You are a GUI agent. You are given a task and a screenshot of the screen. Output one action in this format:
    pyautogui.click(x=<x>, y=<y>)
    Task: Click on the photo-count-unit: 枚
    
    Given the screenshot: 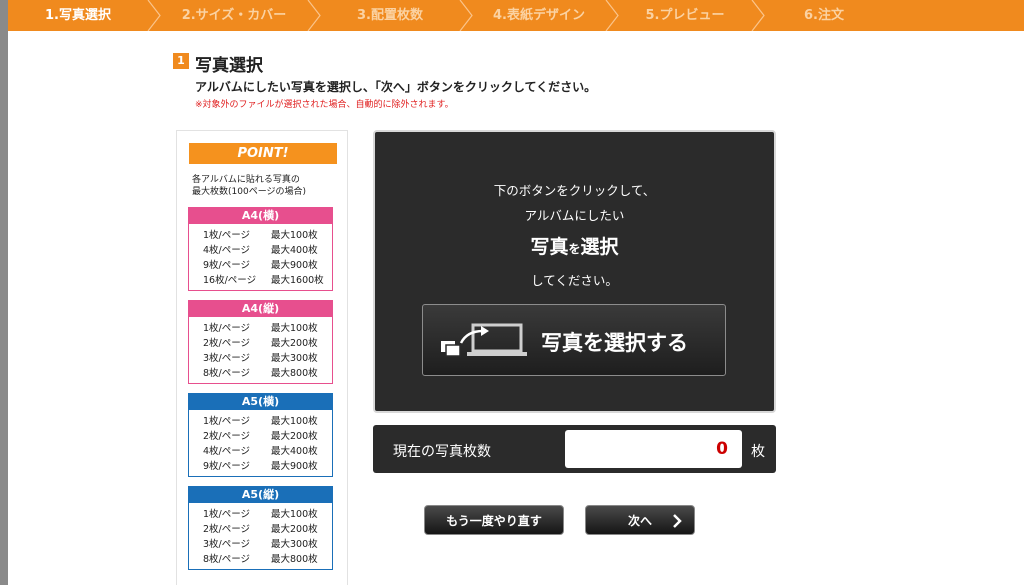 What is the action you would take?
    pyautogui.click(x=758, y=452)
    